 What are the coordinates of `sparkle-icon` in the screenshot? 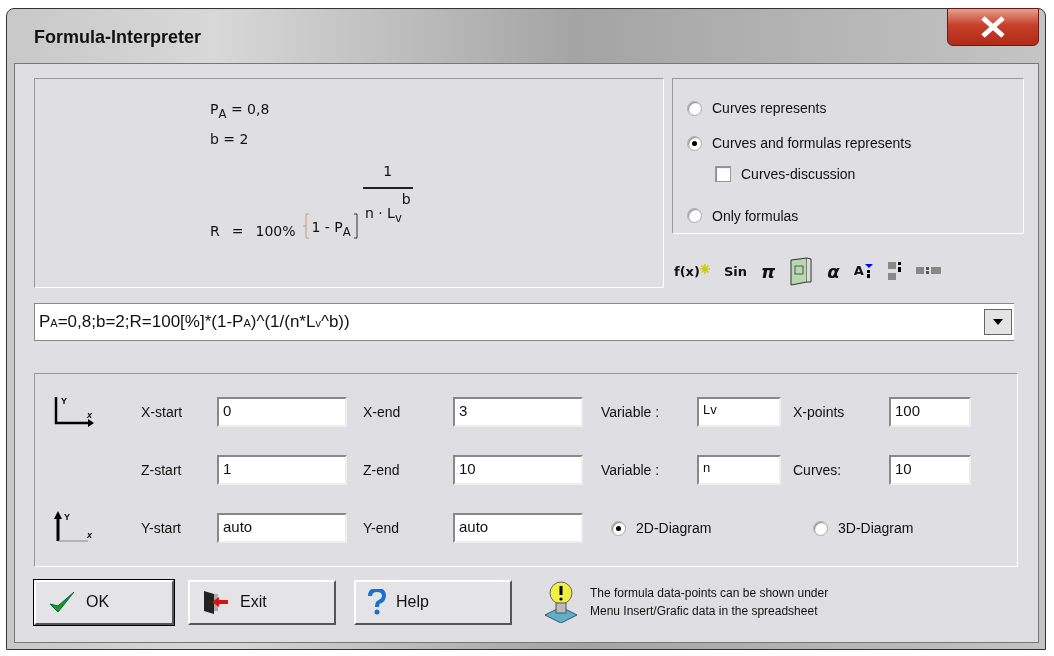 It's located at (704, 268).